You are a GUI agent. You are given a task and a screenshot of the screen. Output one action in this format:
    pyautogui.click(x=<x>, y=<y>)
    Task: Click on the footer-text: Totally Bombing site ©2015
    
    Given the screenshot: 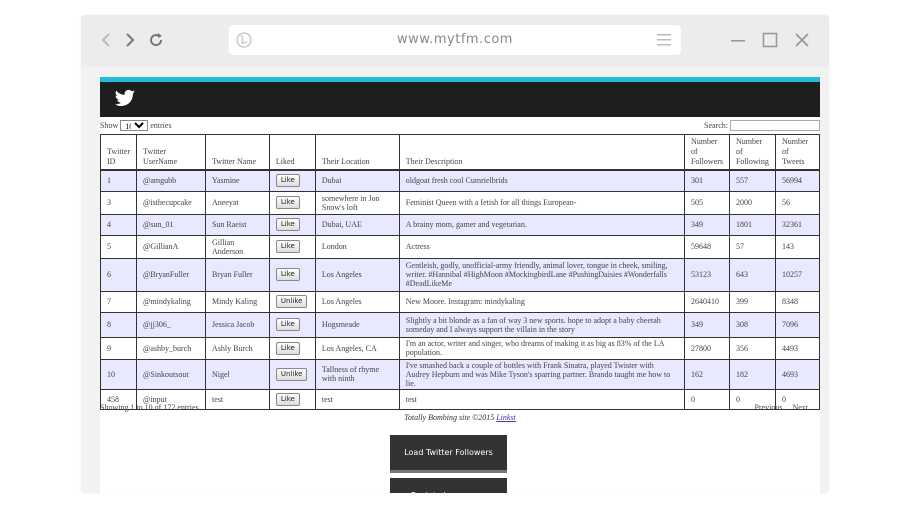 What is the action you would take?
    pyautogui.click(x=449, y=417)
    